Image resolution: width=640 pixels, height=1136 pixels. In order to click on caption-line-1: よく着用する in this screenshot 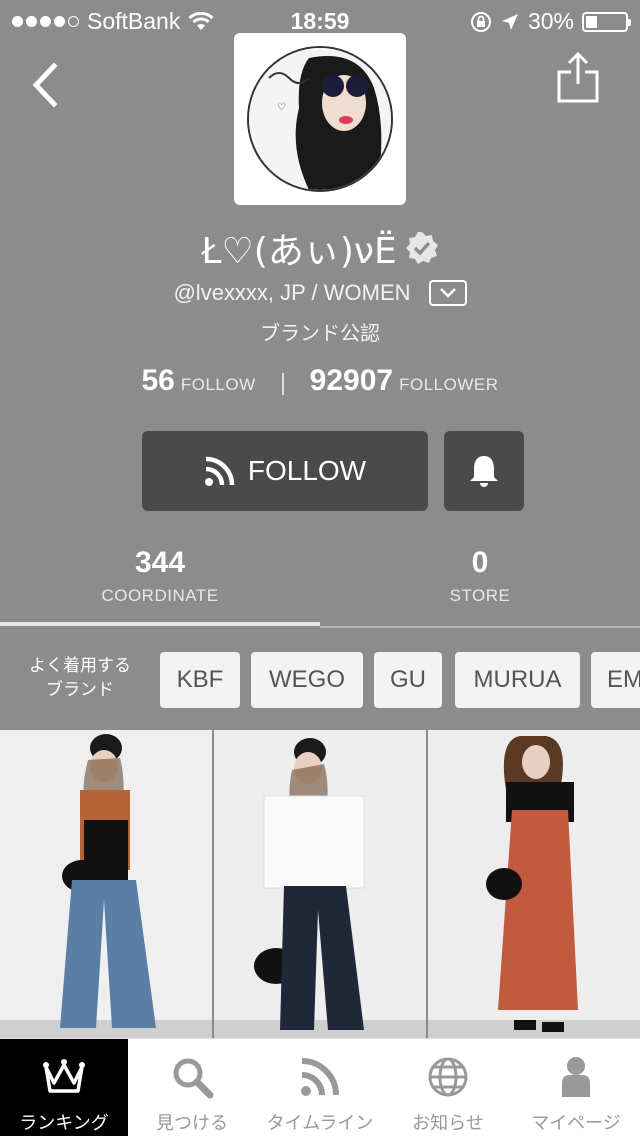, I will do `click(80, 666)`.